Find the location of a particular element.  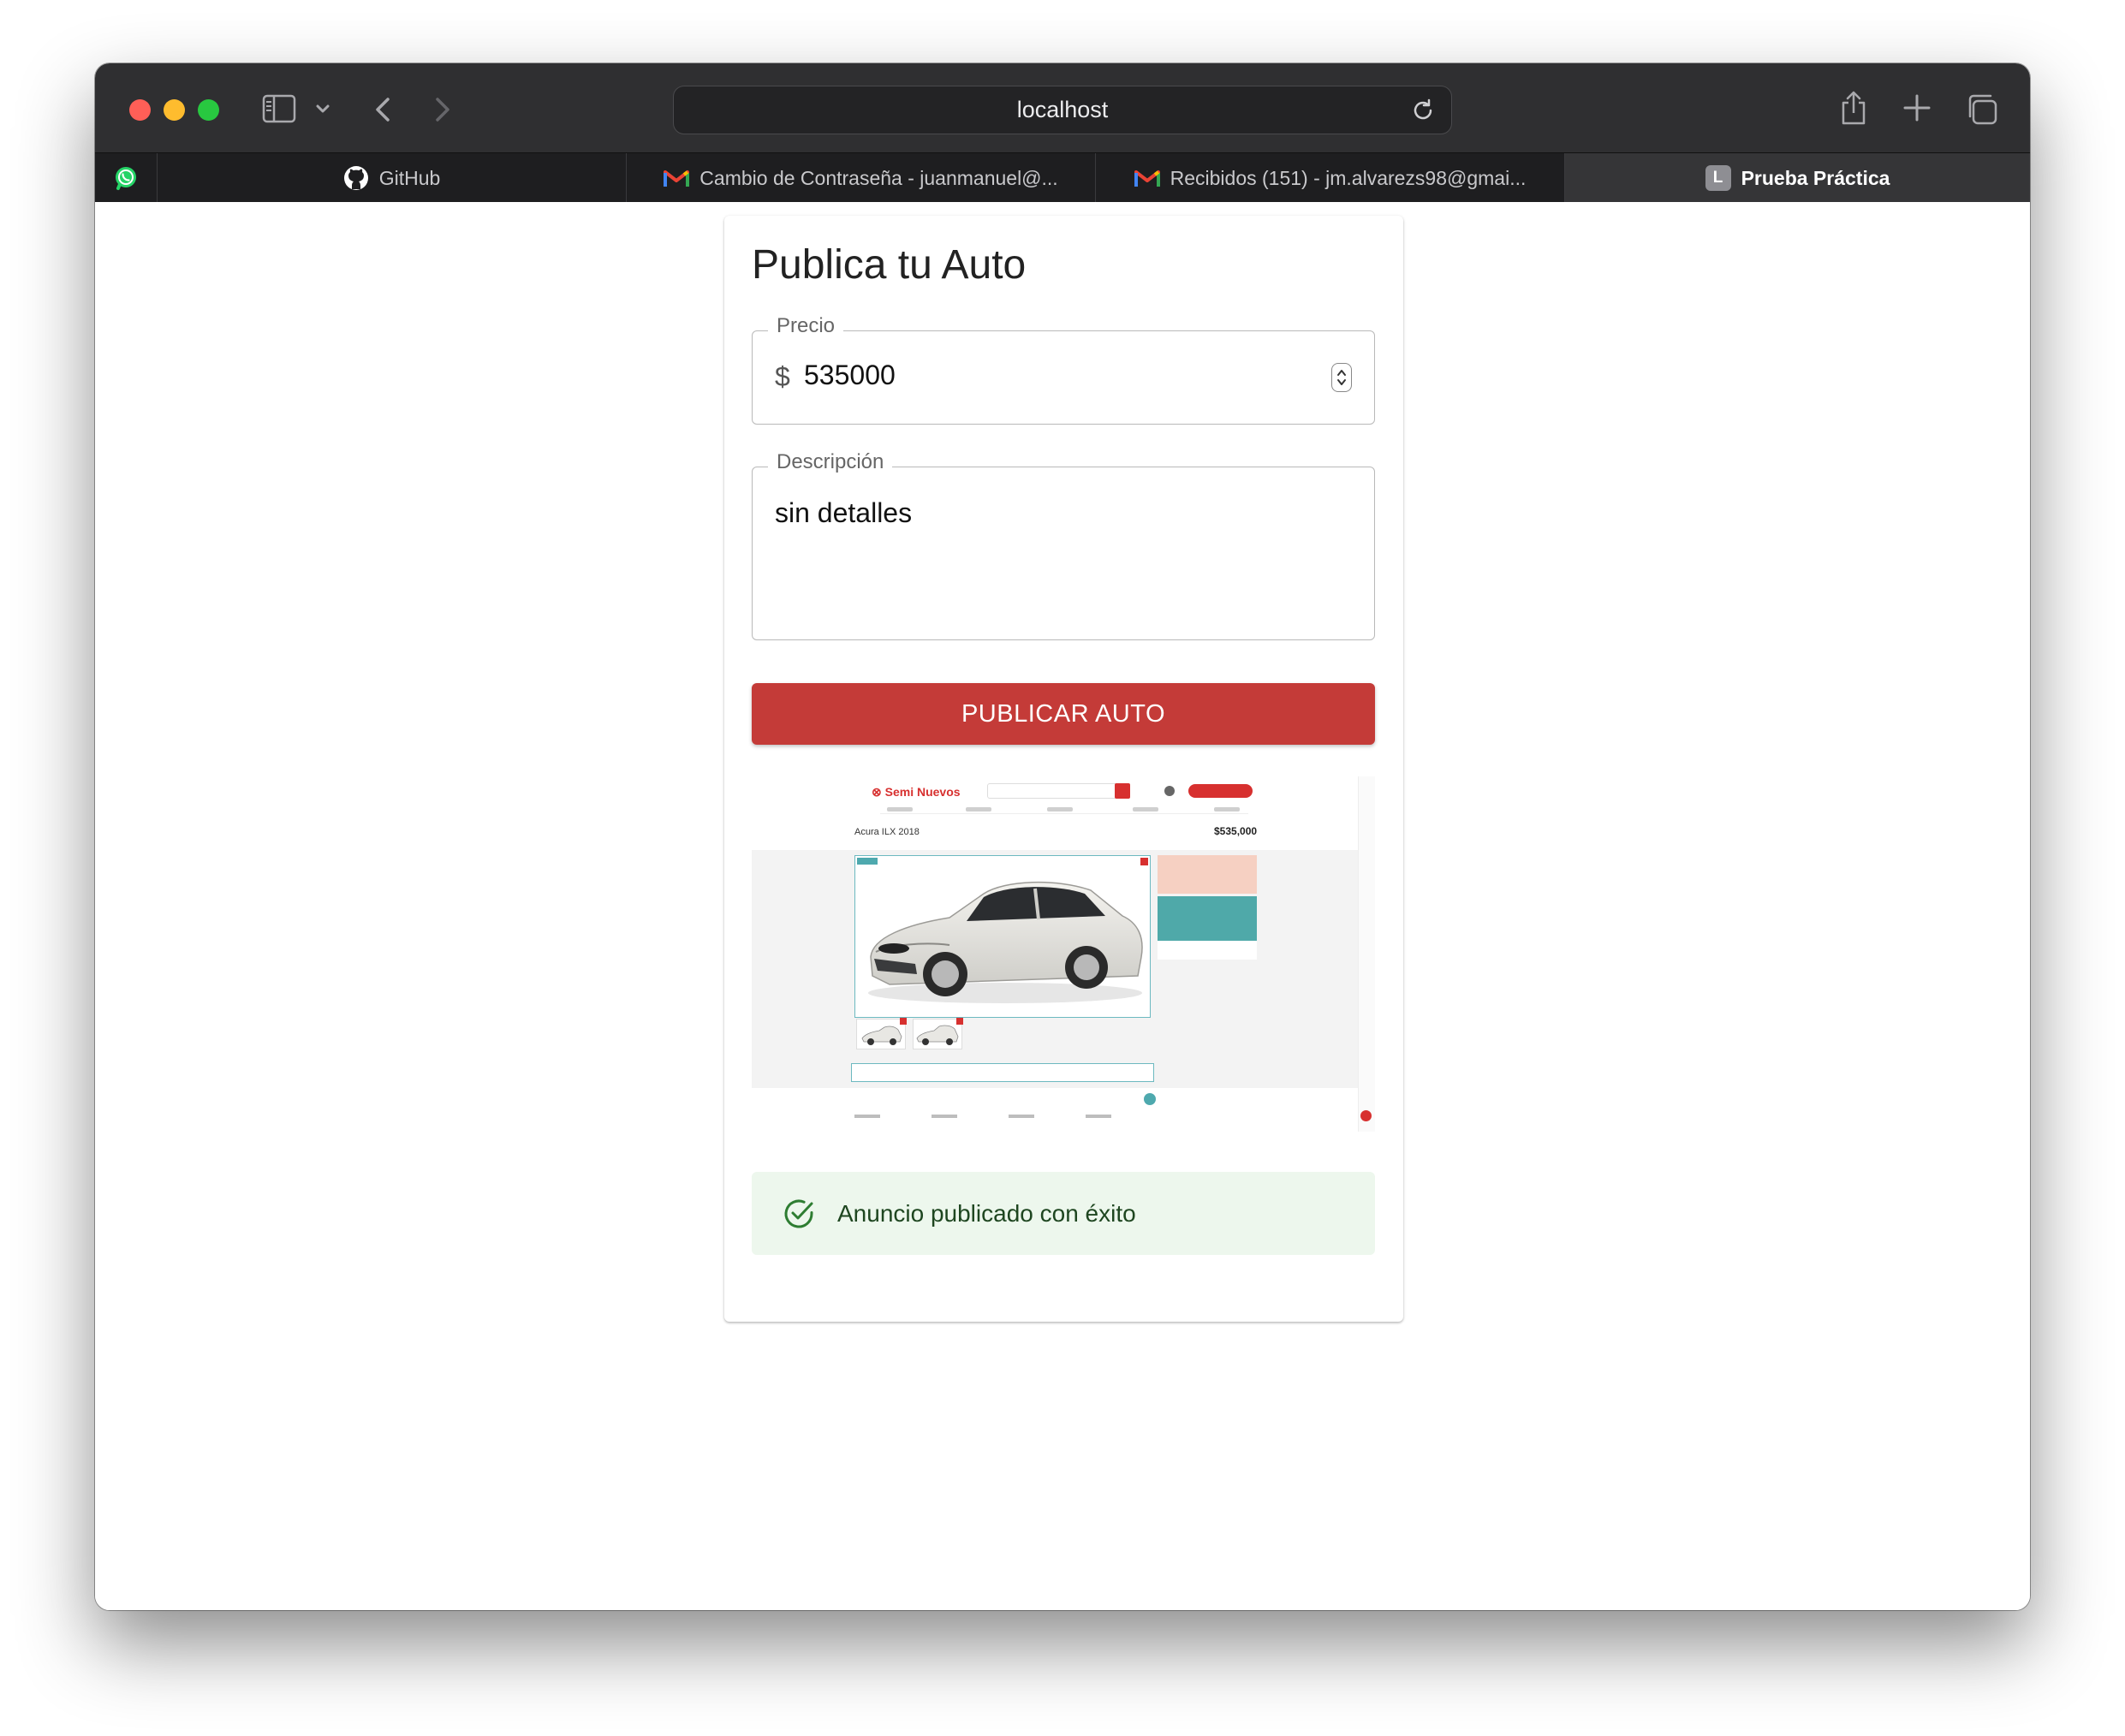

maximize-window-button is located at coordinates (208, 110).